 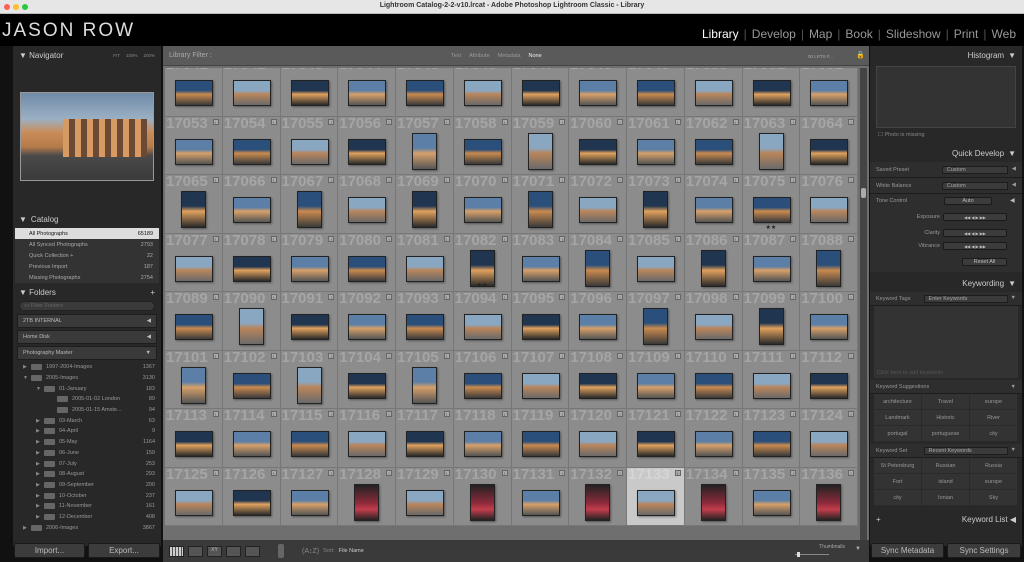 What do you see at coordinates (771, 320) in the screenshot?
I see `grid-cell: 17099!` at bounding box center [771, 320].